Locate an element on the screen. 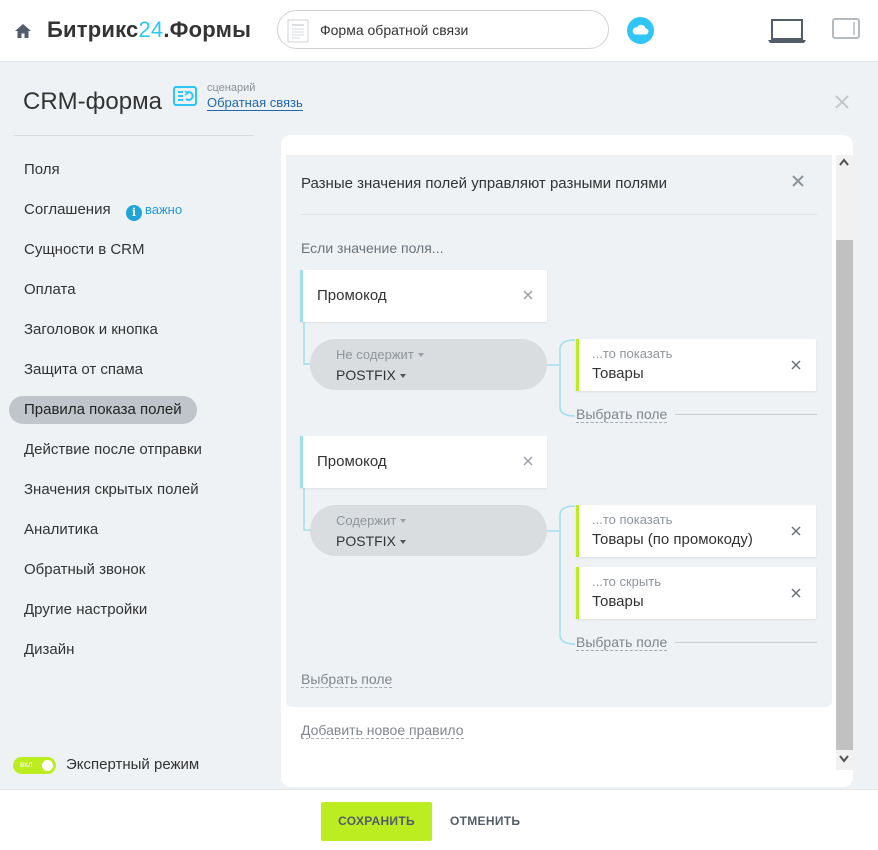  expert-mode-toggle: вкл is located at coordinates (34, 765).